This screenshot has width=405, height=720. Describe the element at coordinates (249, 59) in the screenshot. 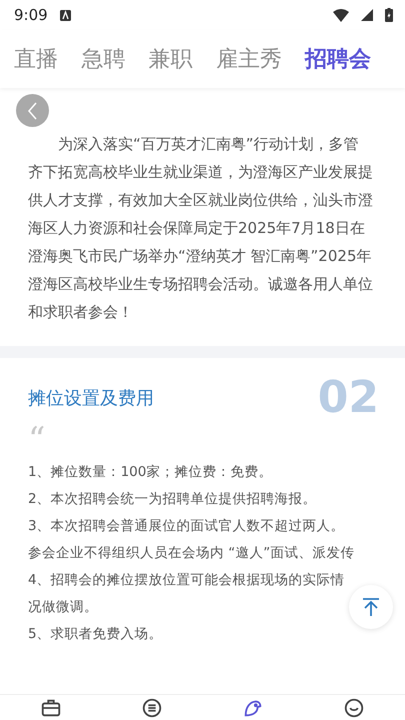

I see `category-tab: 雇主秀` at that location.